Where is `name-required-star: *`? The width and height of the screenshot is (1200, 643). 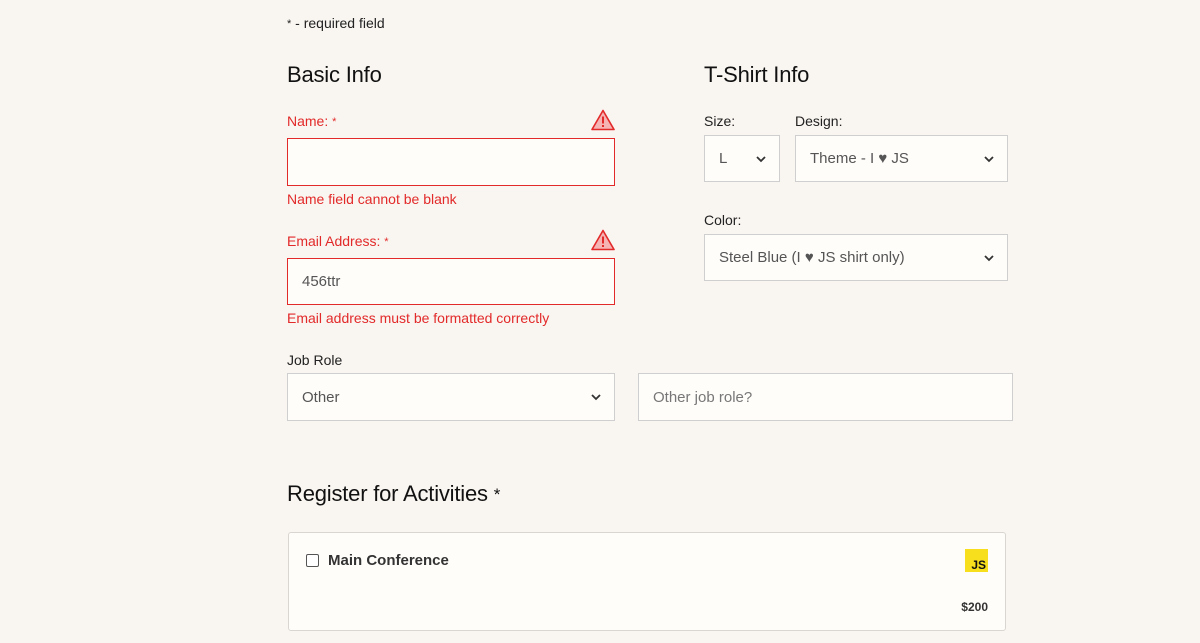 name-required-star: * is located at coordinates (334, 122).